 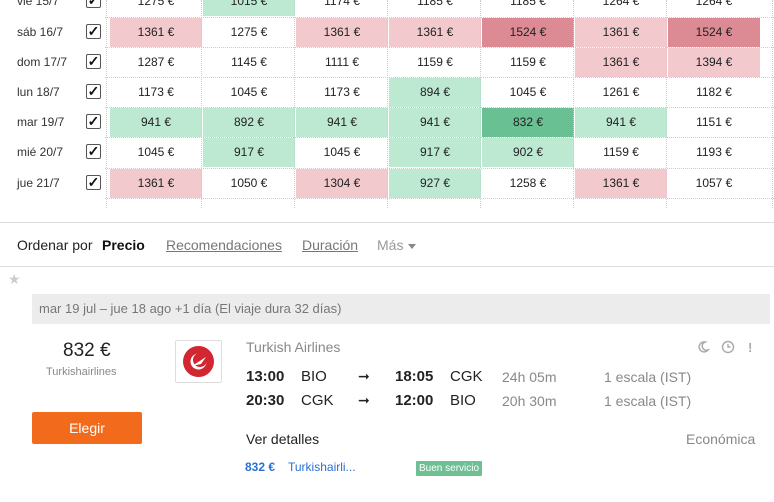 What do you see at coordinates (81, 372) in the screenshot?
I see `result-provider: Turkishairlines` at bounding box center [81, 372].